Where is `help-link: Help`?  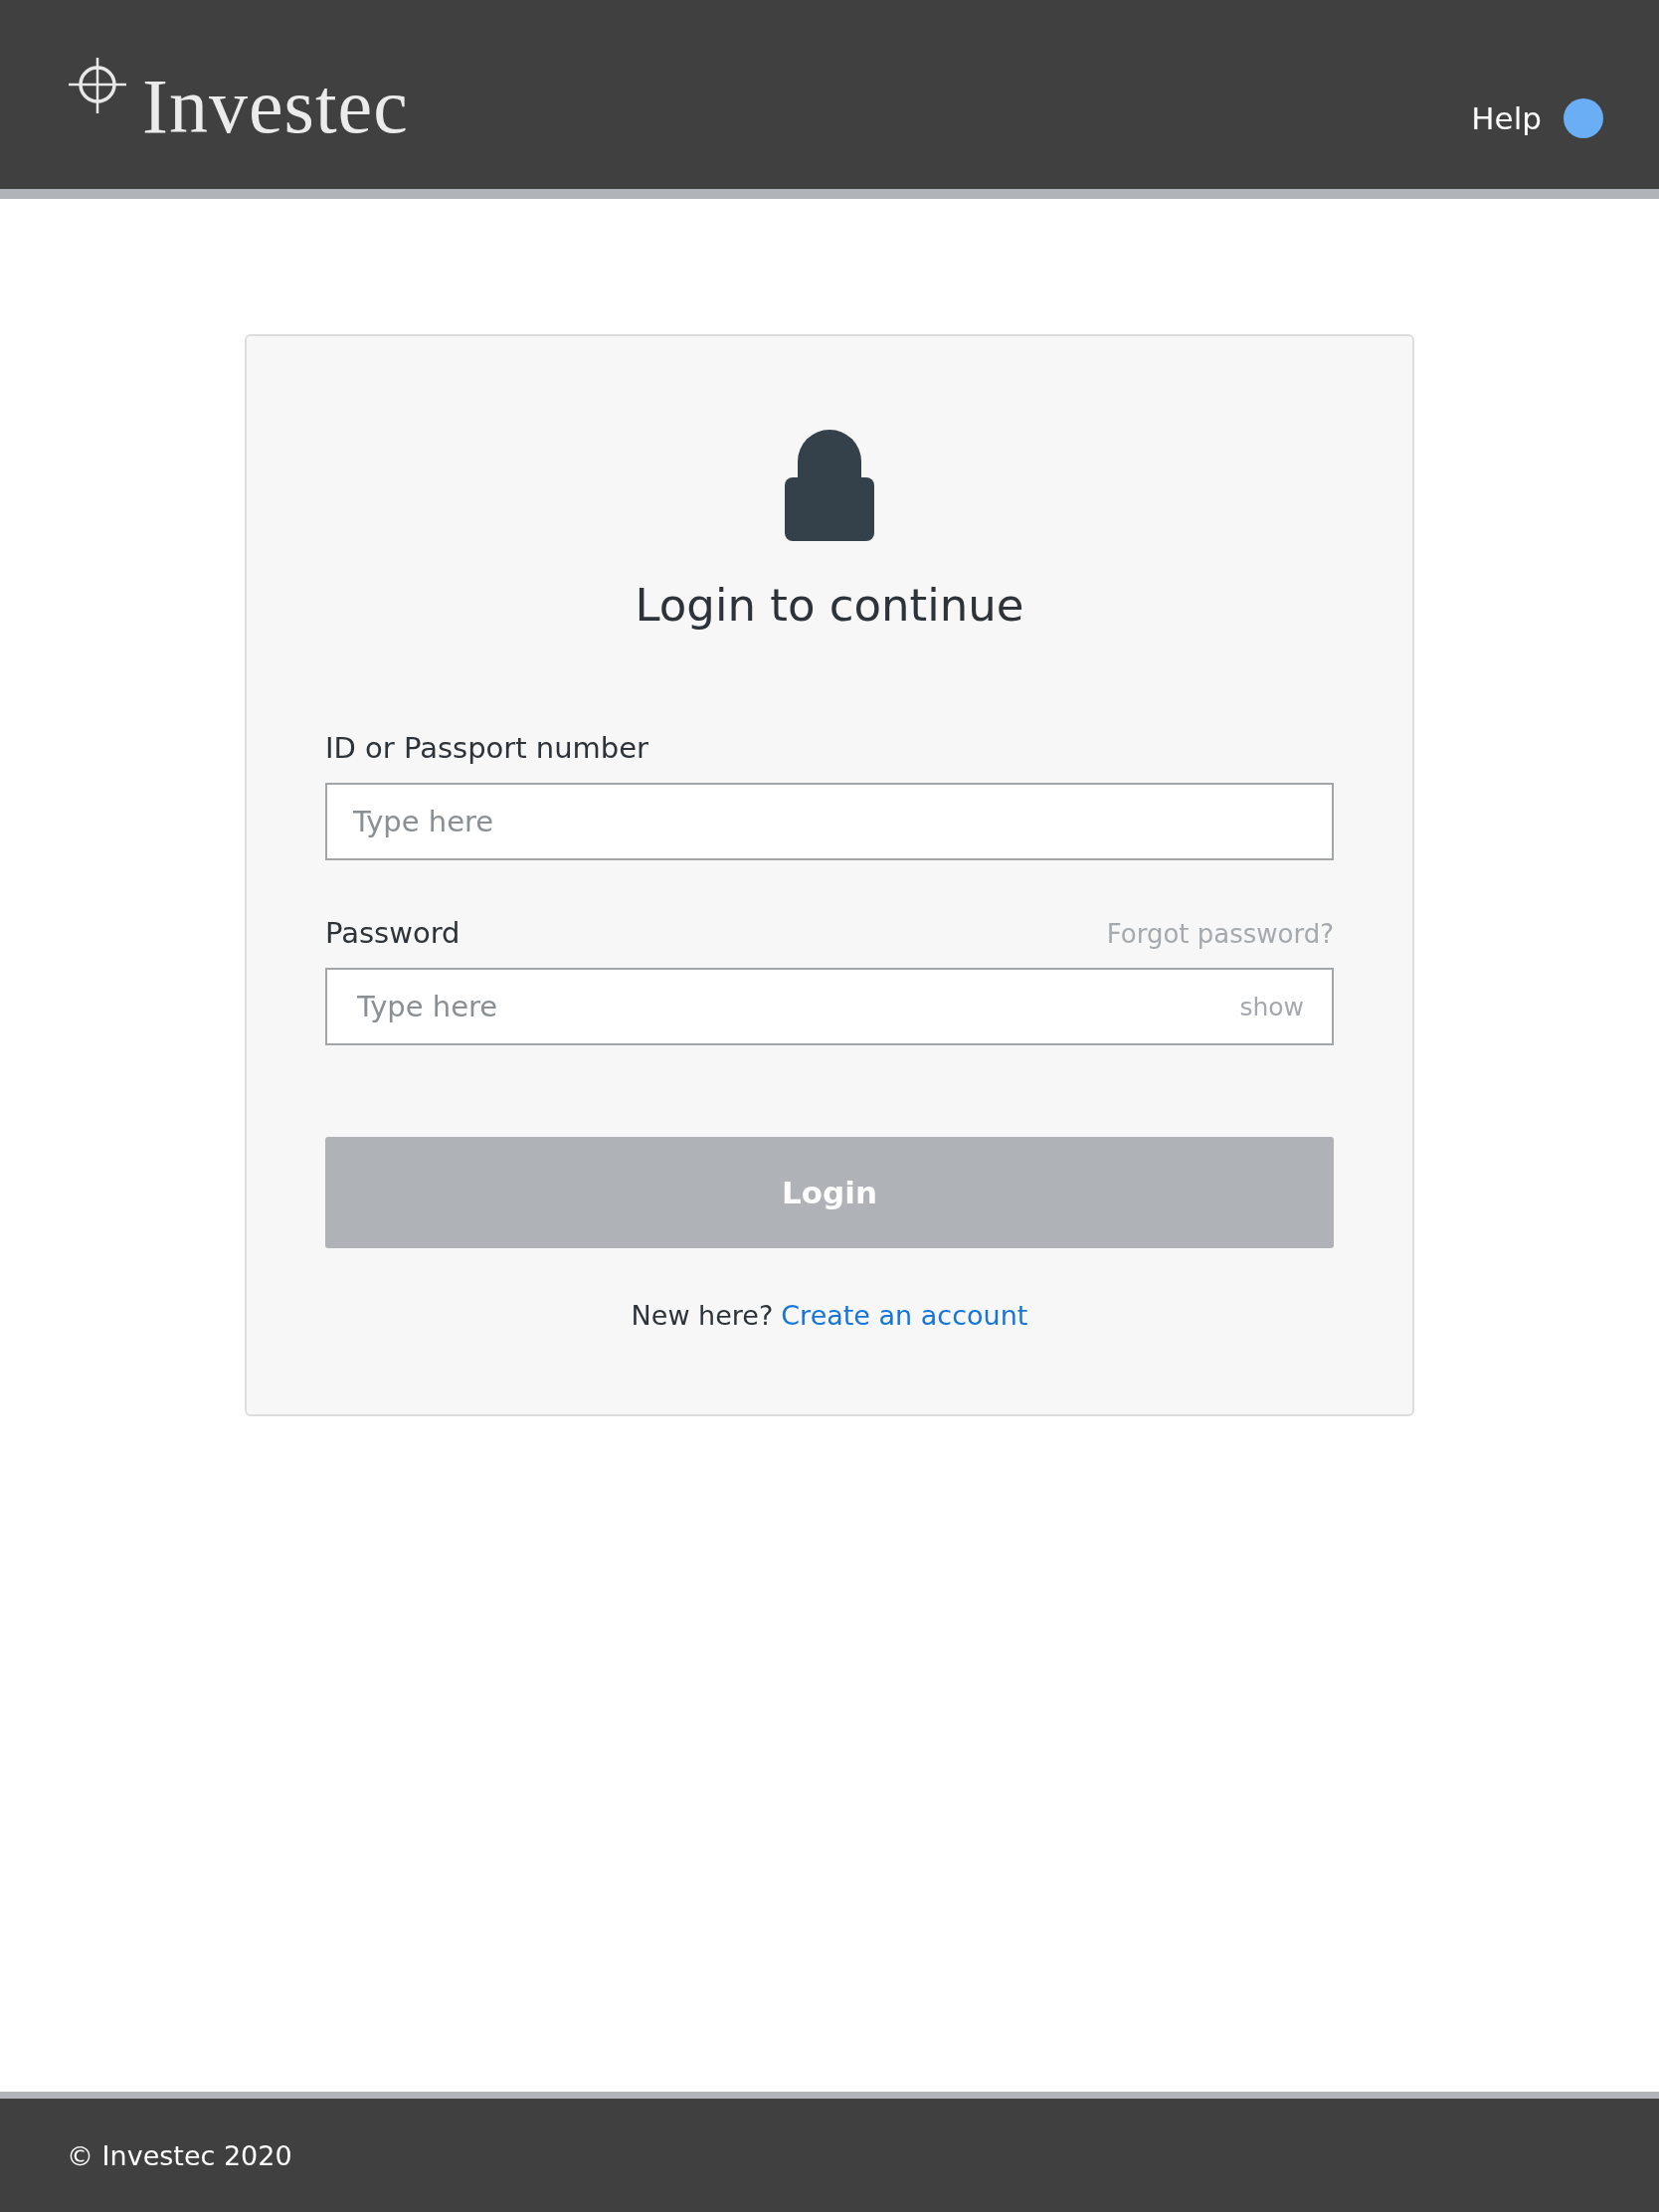 help-link: Help is located at coordinates (1506, 118).